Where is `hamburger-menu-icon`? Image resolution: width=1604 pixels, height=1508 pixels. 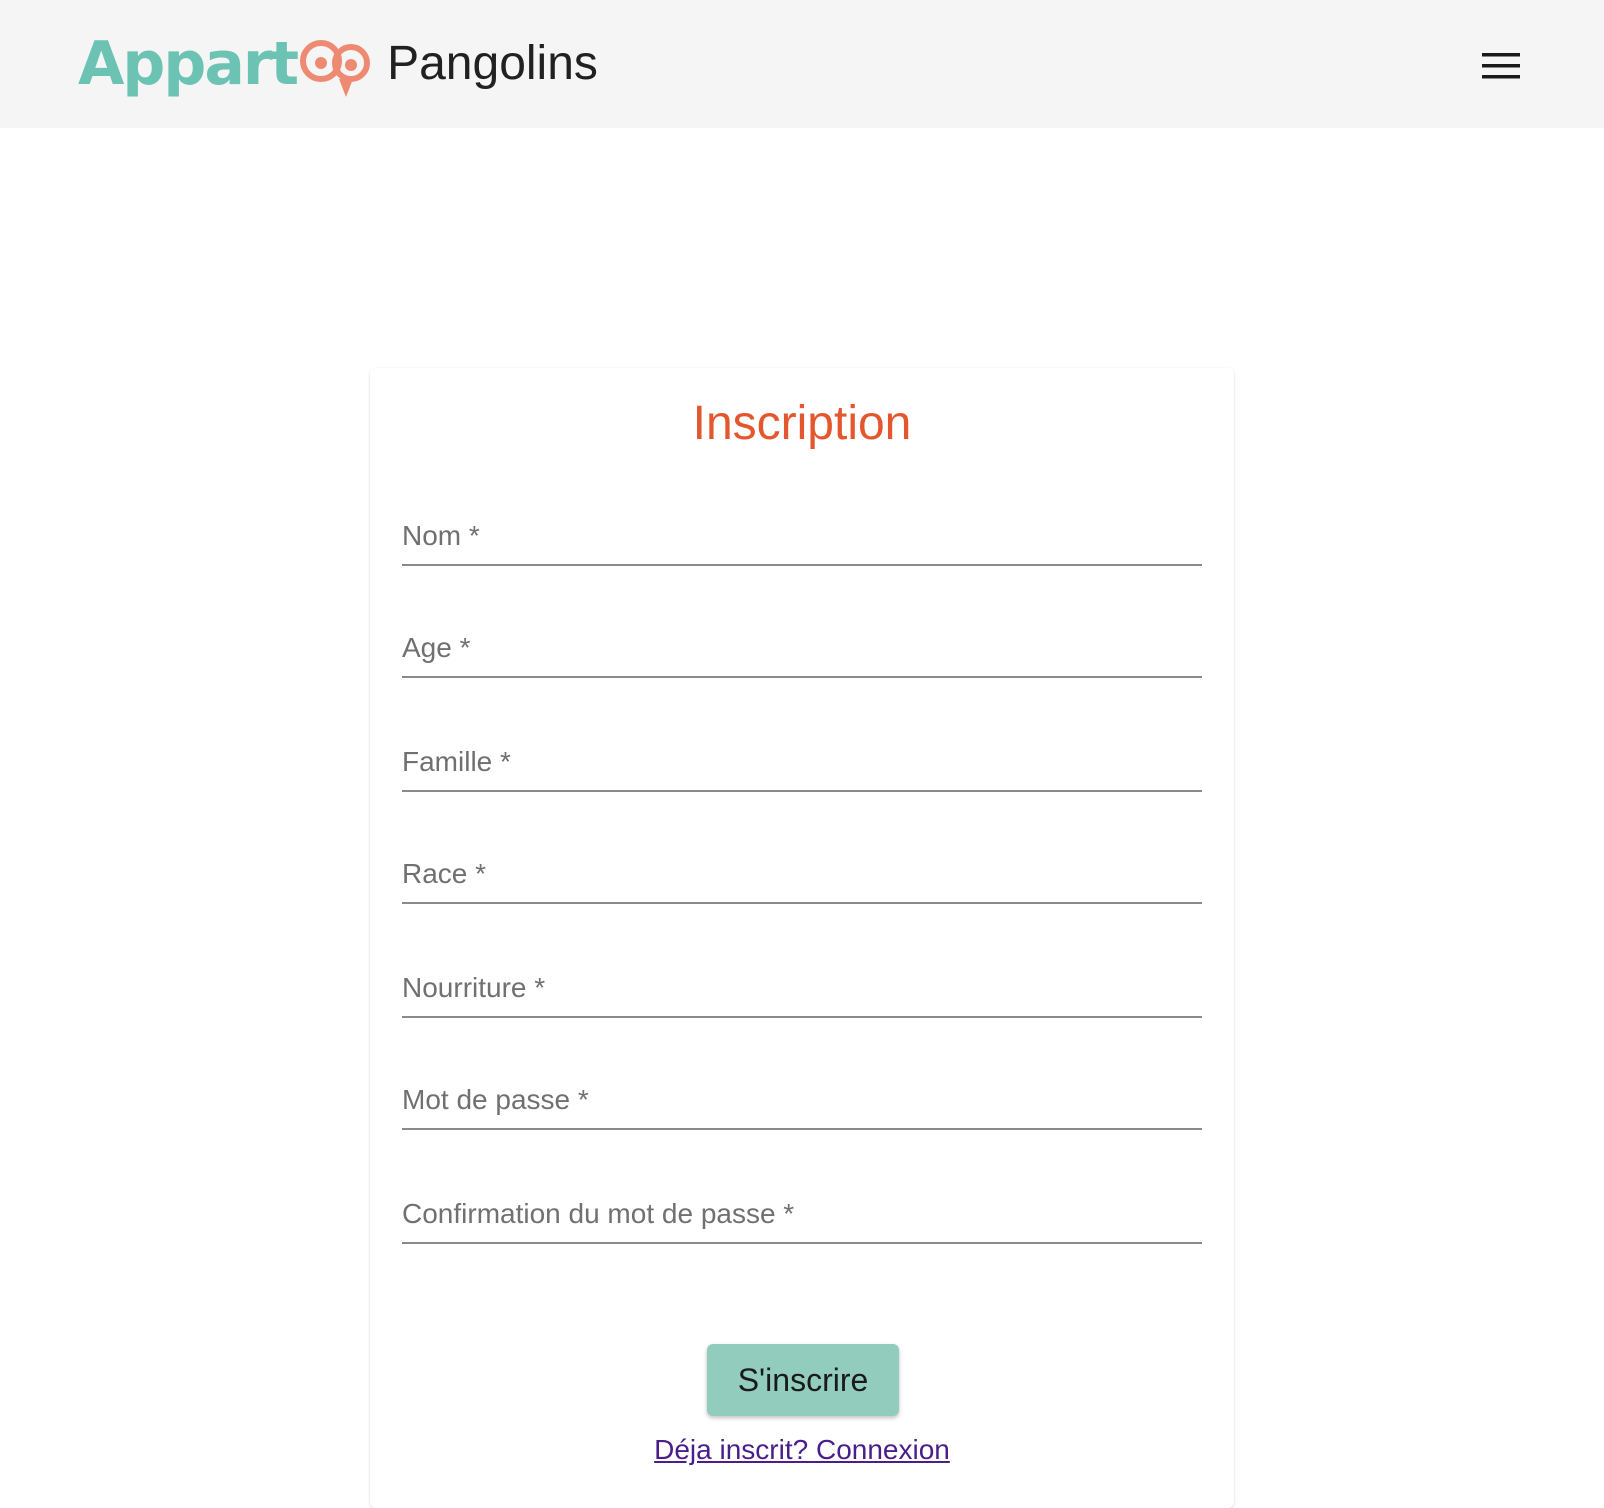 hamburger-menu-icon is located at coordinates (1501, 66).